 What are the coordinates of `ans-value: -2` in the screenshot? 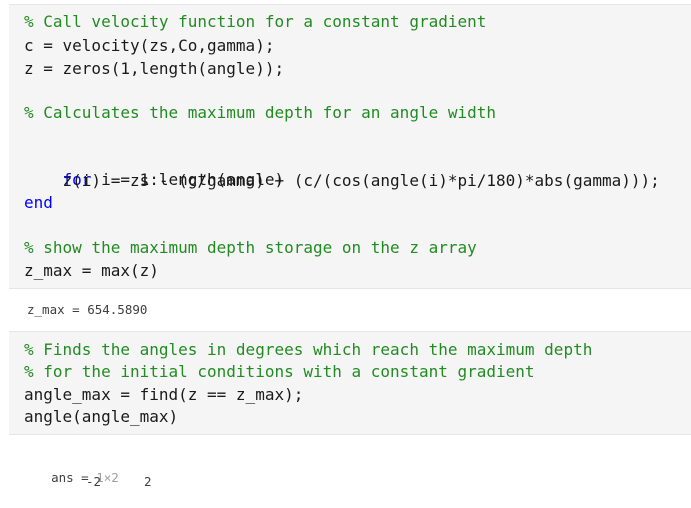 It's located at (94, 481).